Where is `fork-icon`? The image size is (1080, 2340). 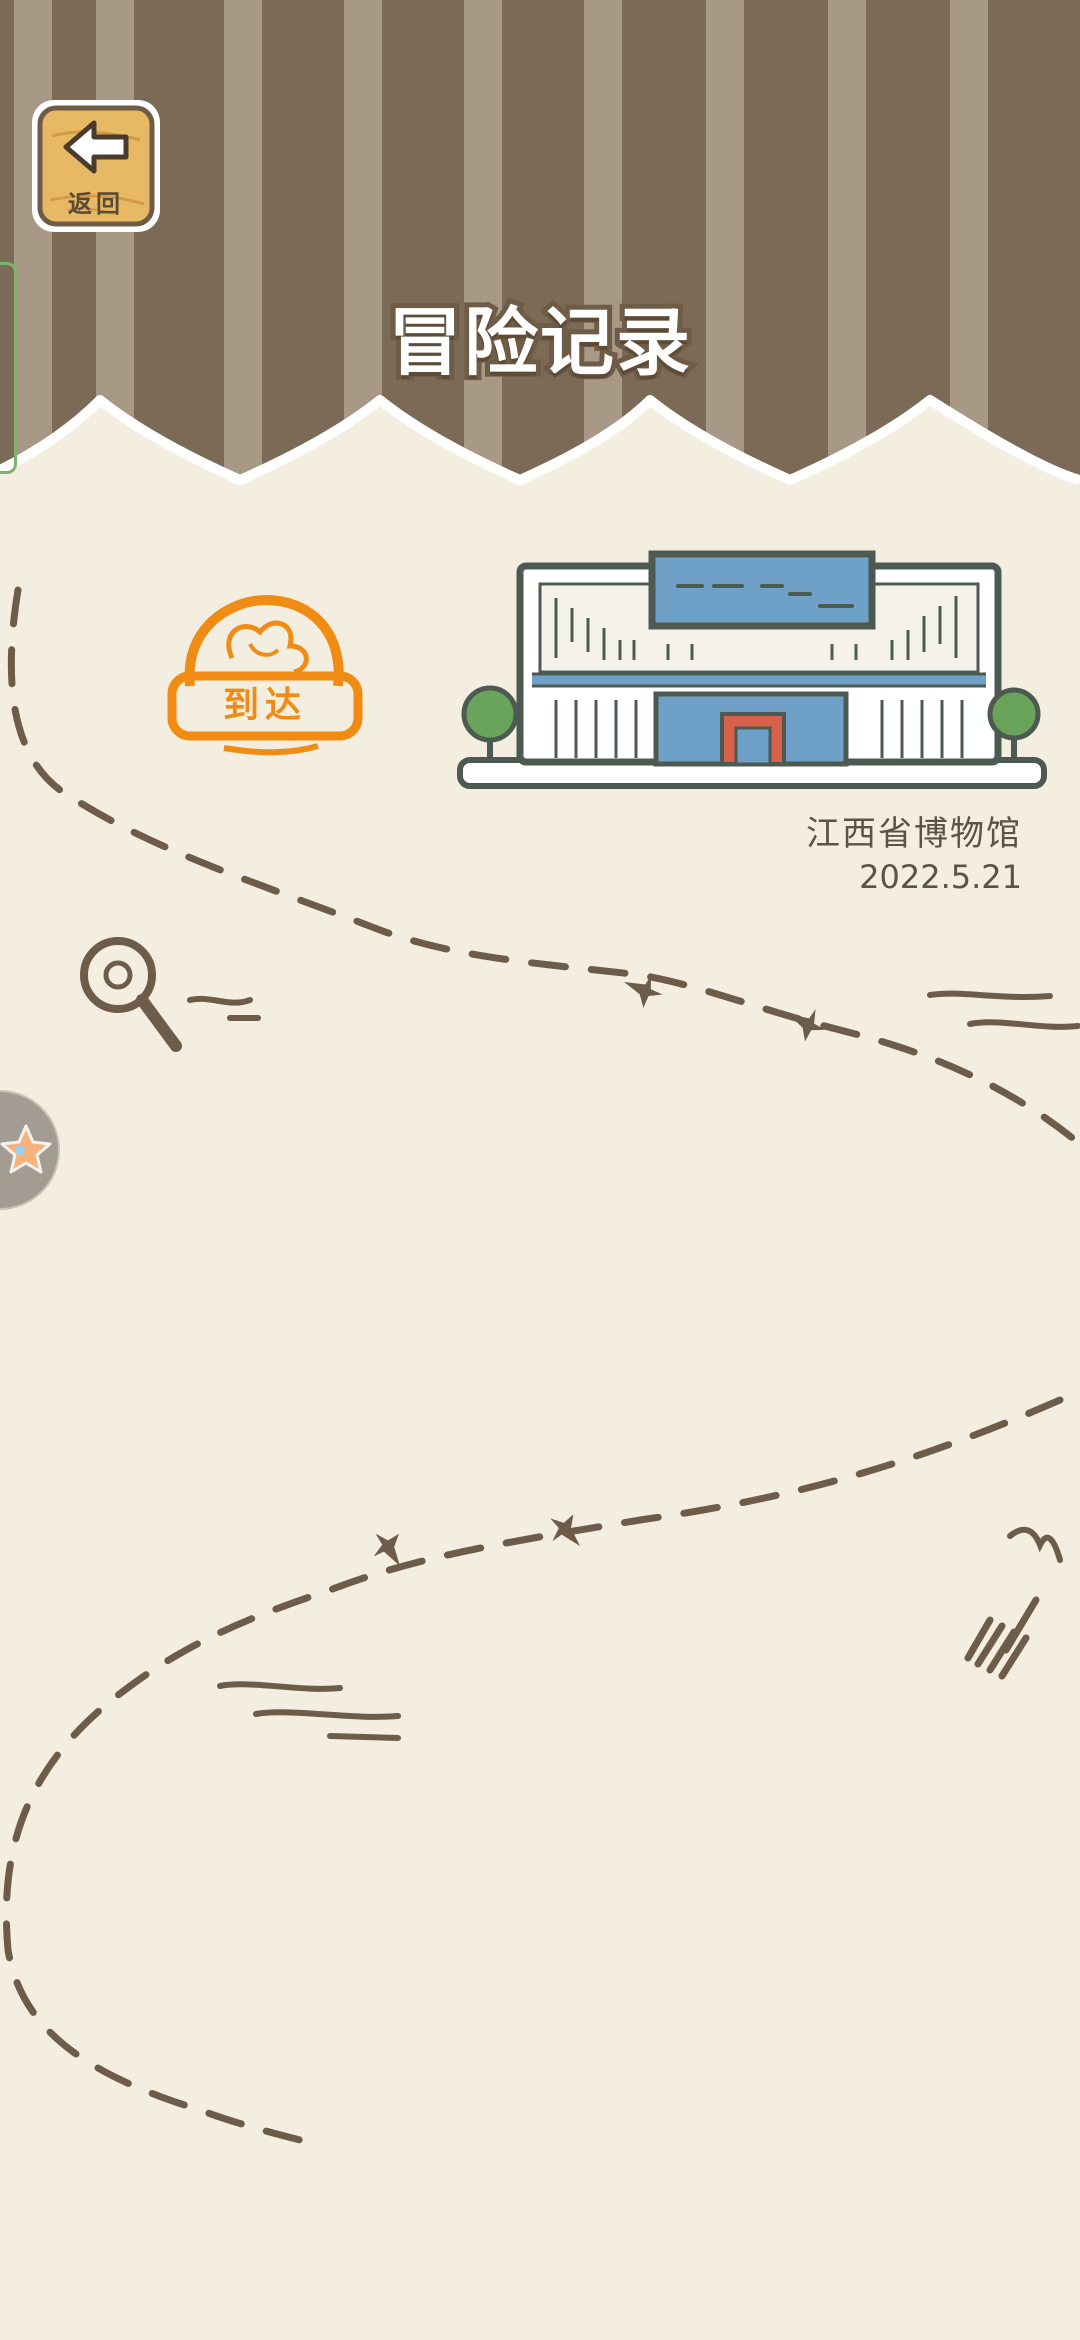 fork-icon is located at coordinates (1002, 1638).